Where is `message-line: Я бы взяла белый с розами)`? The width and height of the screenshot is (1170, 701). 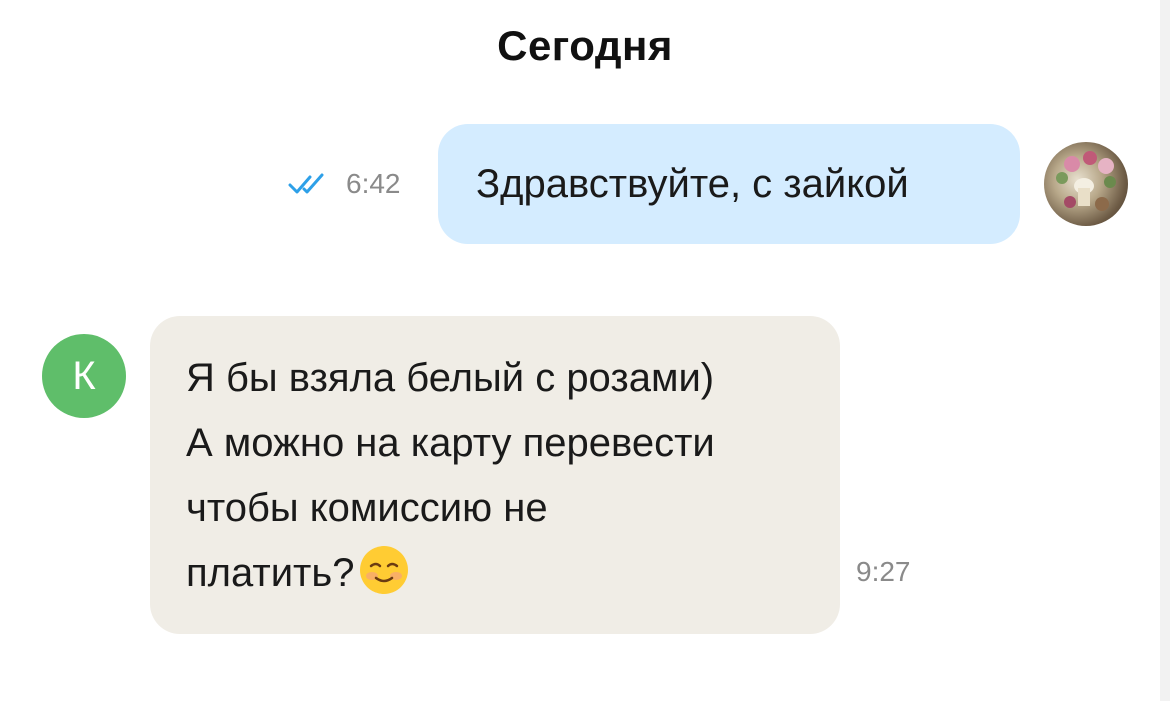
message-line: Я бы взяла белый с розами) is located at coordinates (450, 378).